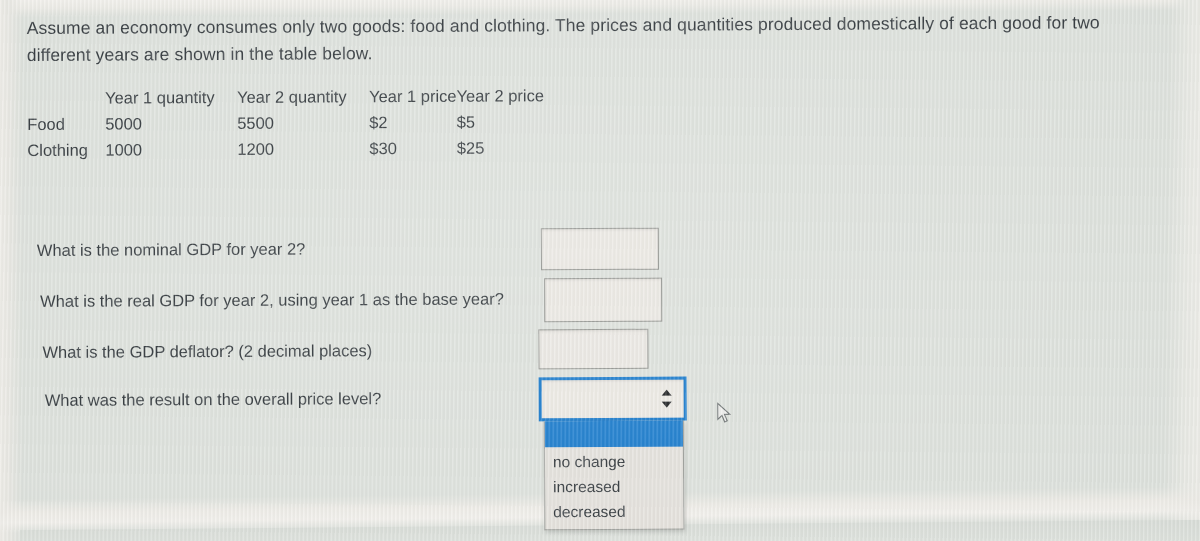 This screenshot has height=541, width=1200. I want to click on column-header-year1-quantity: Year 1 quantity, so click(160, 98).